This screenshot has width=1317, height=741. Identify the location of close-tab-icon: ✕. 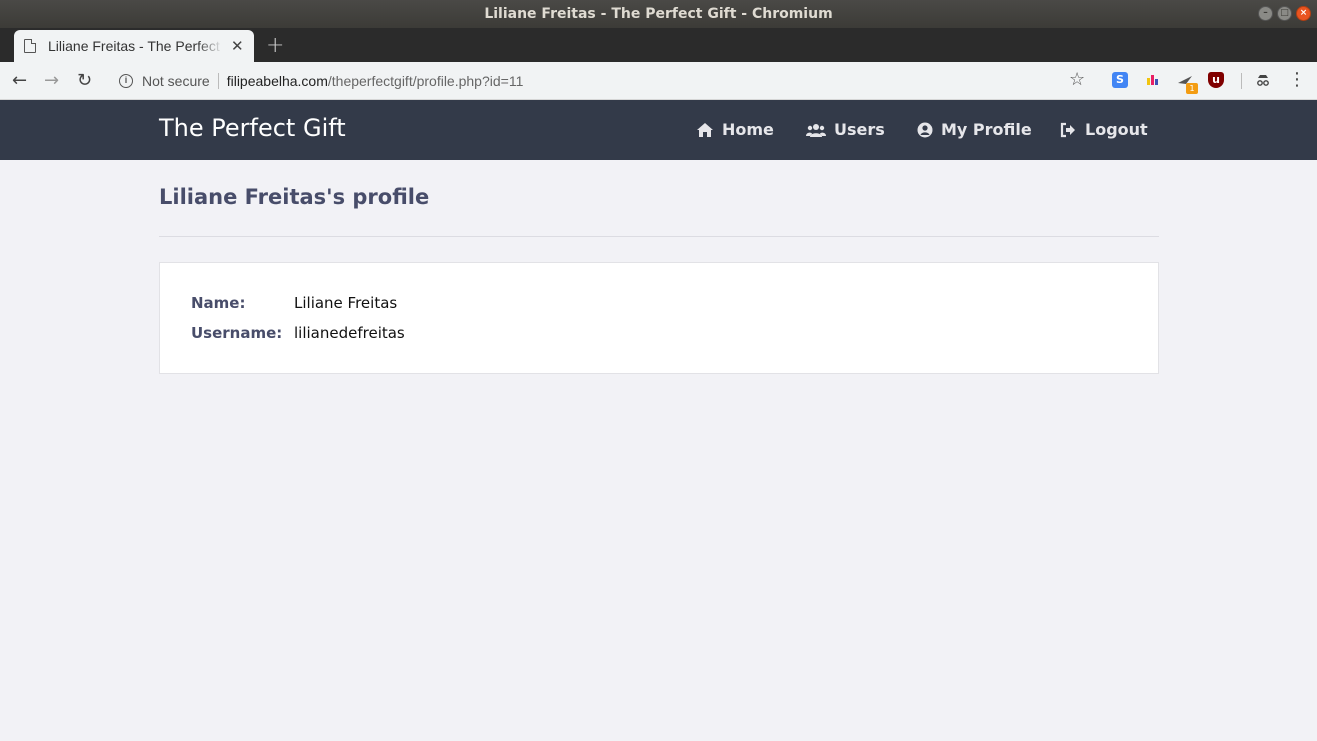
(237, 46).